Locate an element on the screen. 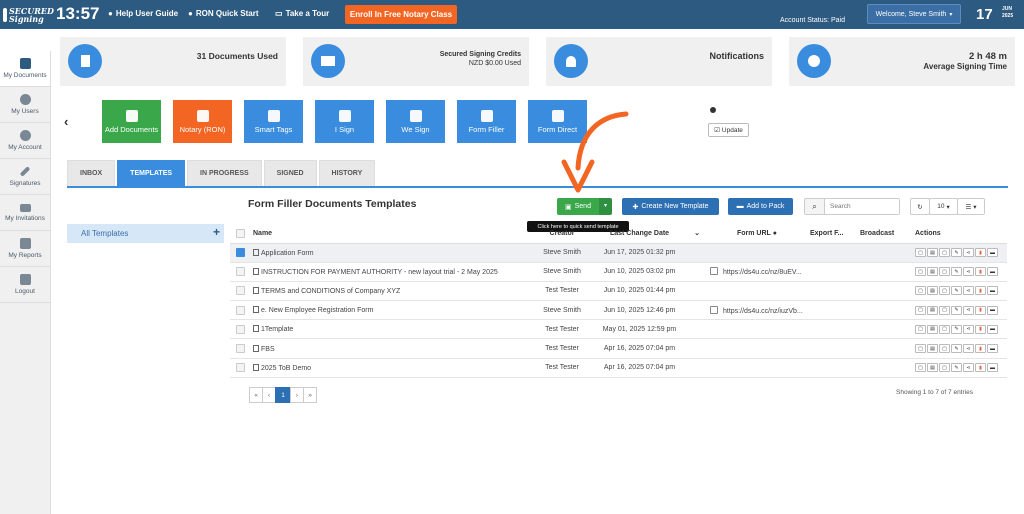 This screenshot has height=514, width=1024. all-templates-item: All Templates + is located at coordinates (145, 233).